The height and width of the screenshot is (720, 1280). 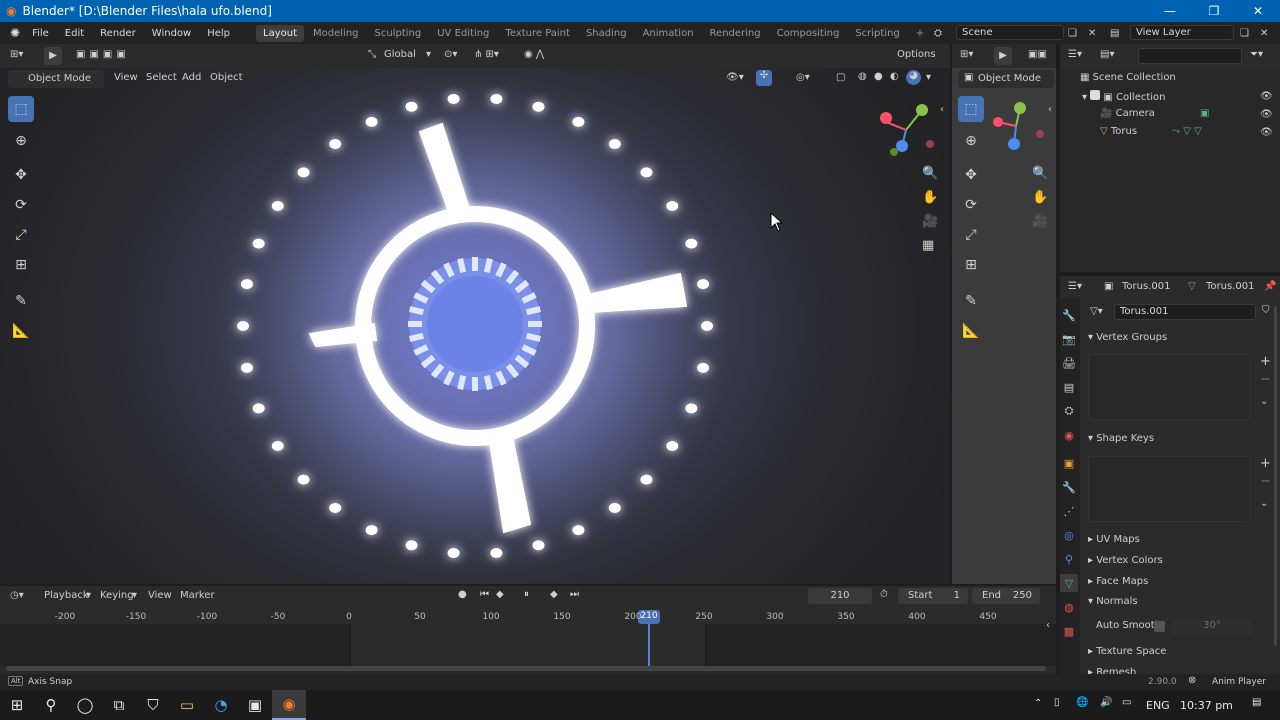 What do you see at coordinates (1159, 626) in the screenshot?
I see `auto-smooth-checkbox` at bounding box center [1159, 626].